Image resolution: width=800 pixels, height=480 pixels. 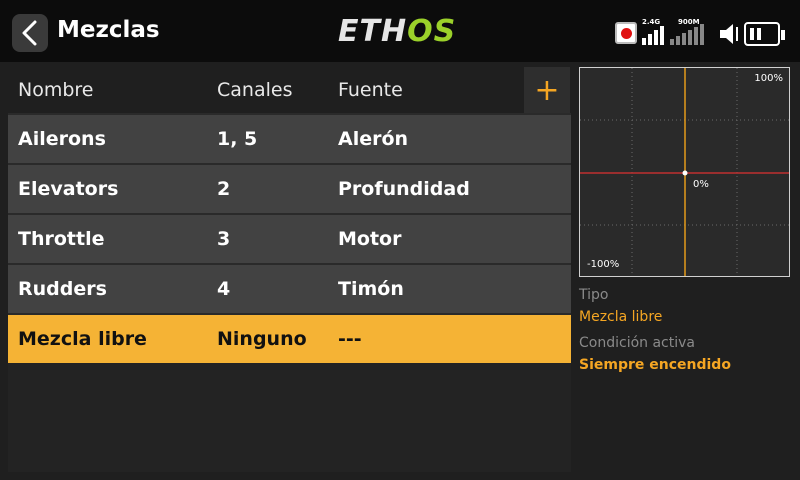 I want to click on ethos-logo: ETHOS, so click(x=397, y=31).